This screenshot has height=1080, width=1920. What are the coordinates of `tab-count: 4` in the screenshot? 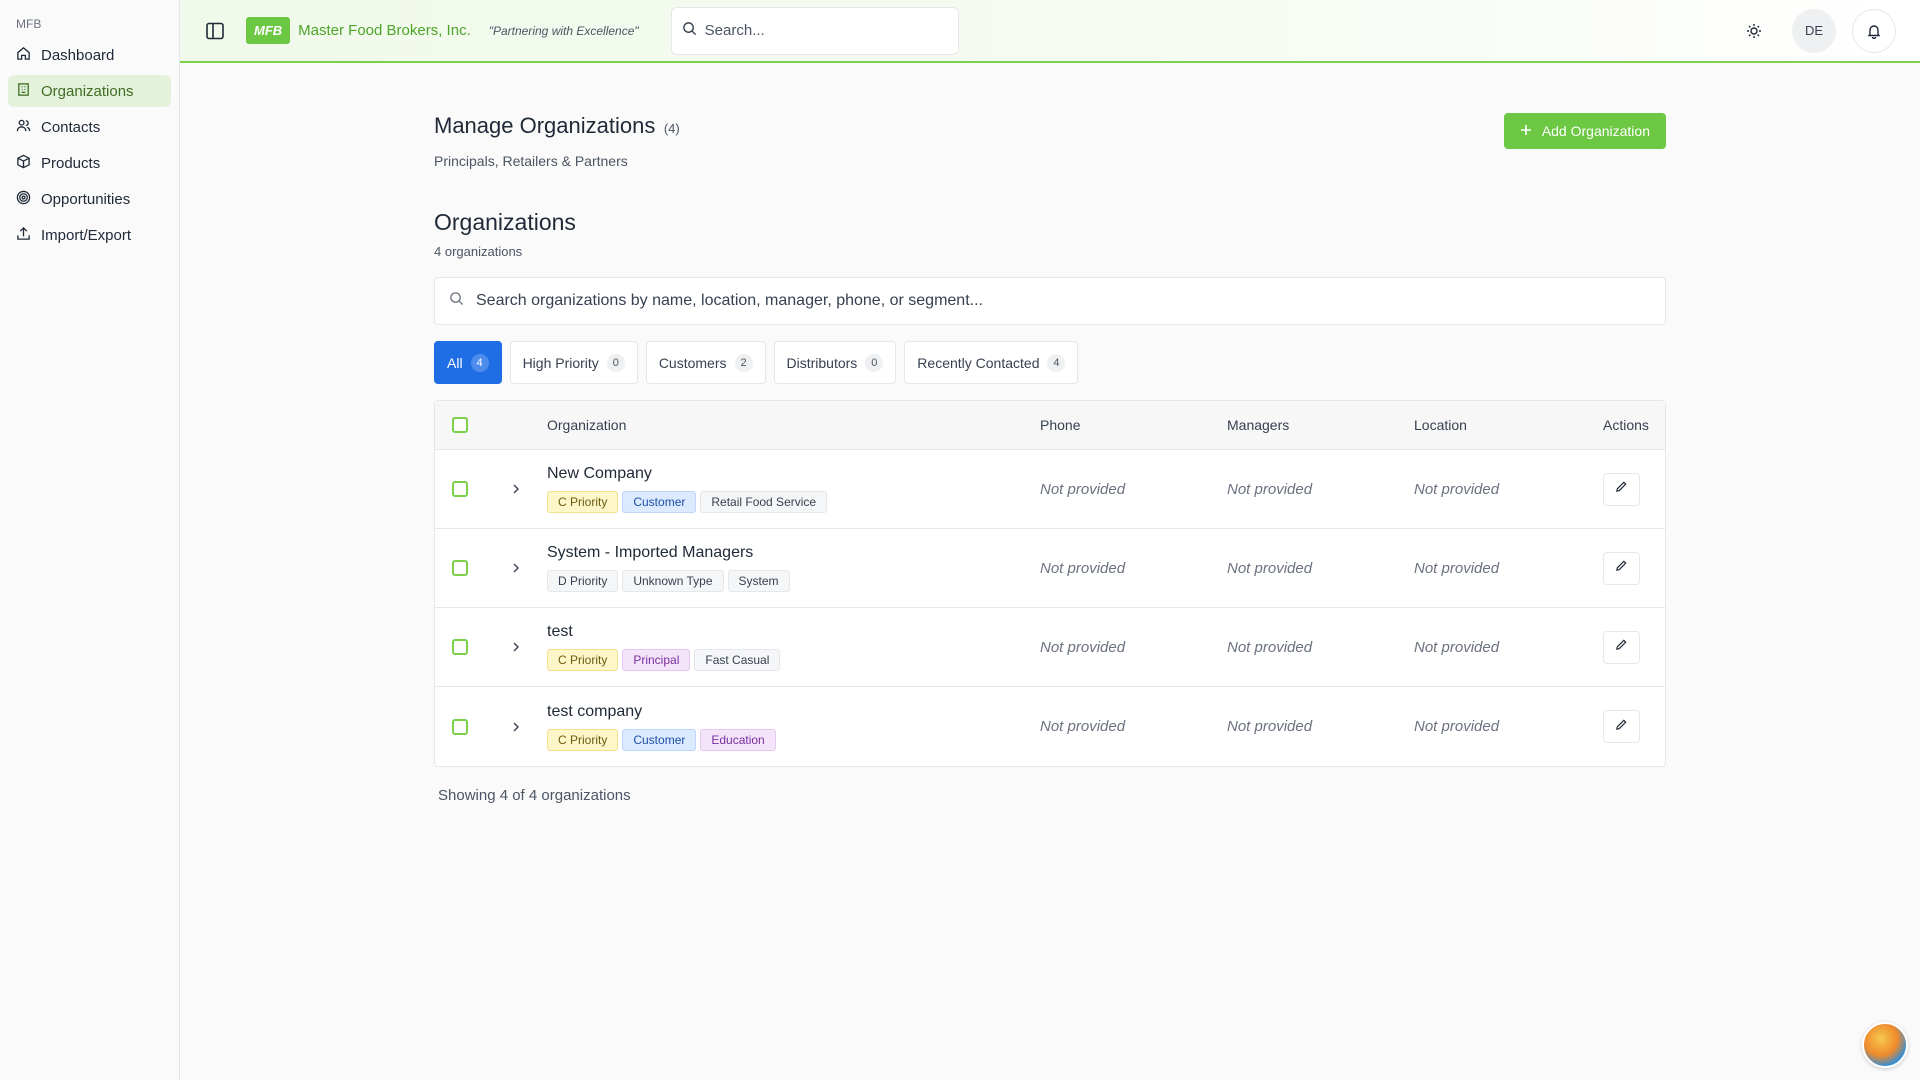 It's located at (479, 362).